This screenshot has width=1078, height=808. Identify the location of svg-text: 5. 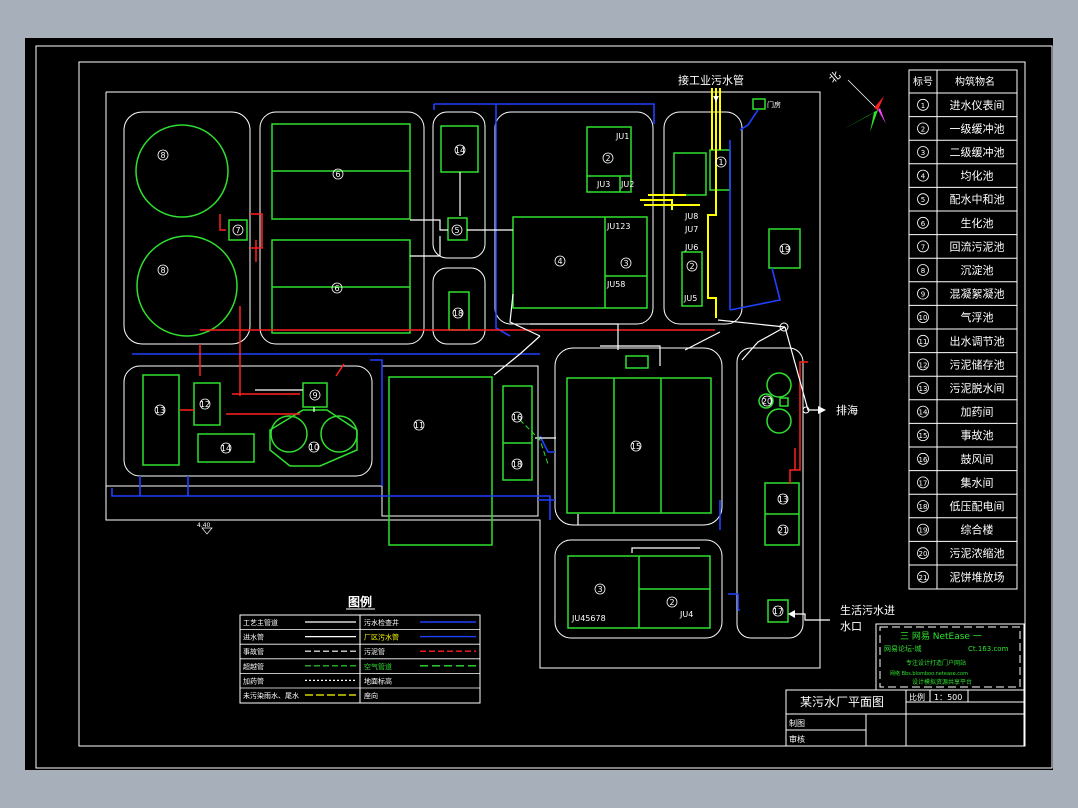
(456, 230).